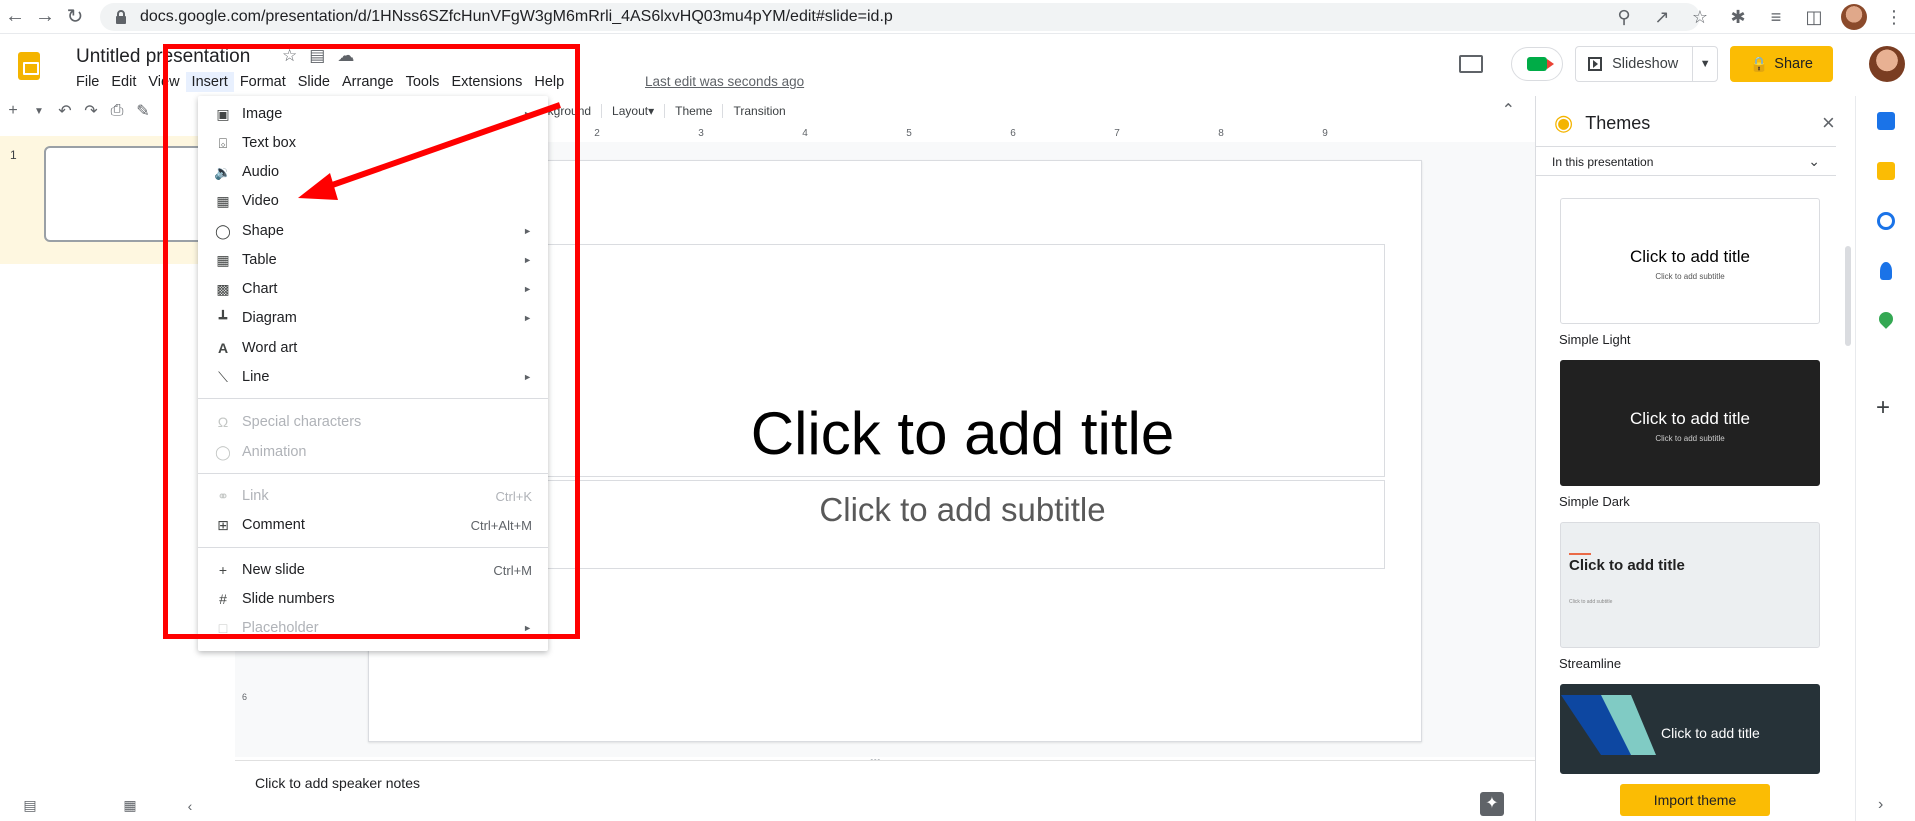  What do you see at coordinates (65, 111) in the screenshot?
I see `undo-icon: ↶` at bounding box center [65, 111].